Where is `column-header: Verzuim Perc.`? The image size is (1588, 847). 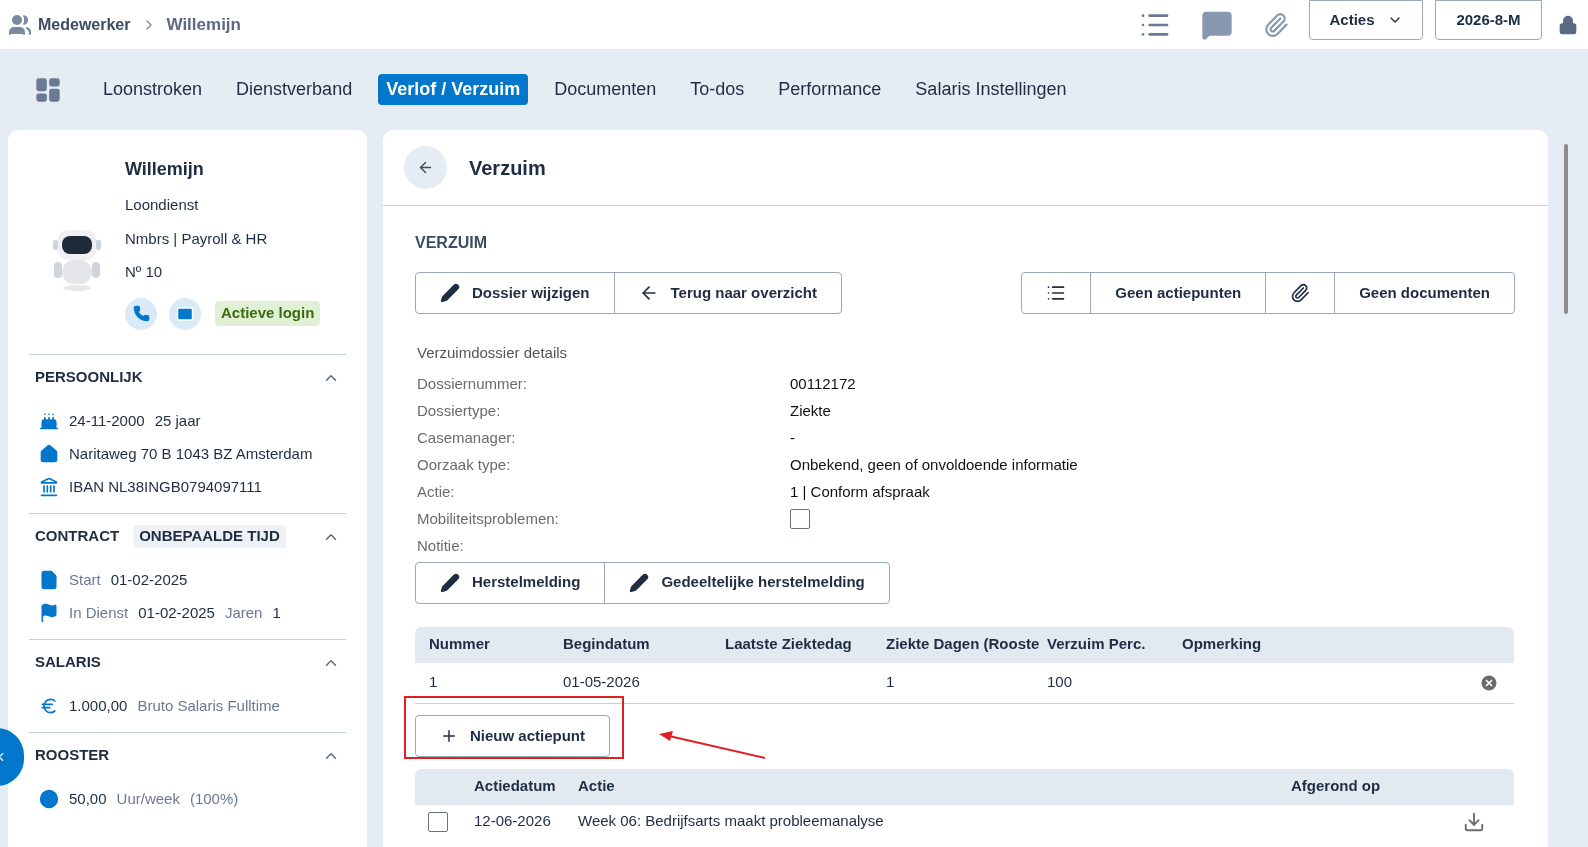 column-header: Verzuim Perc. is located at coordinates (1097, 644).